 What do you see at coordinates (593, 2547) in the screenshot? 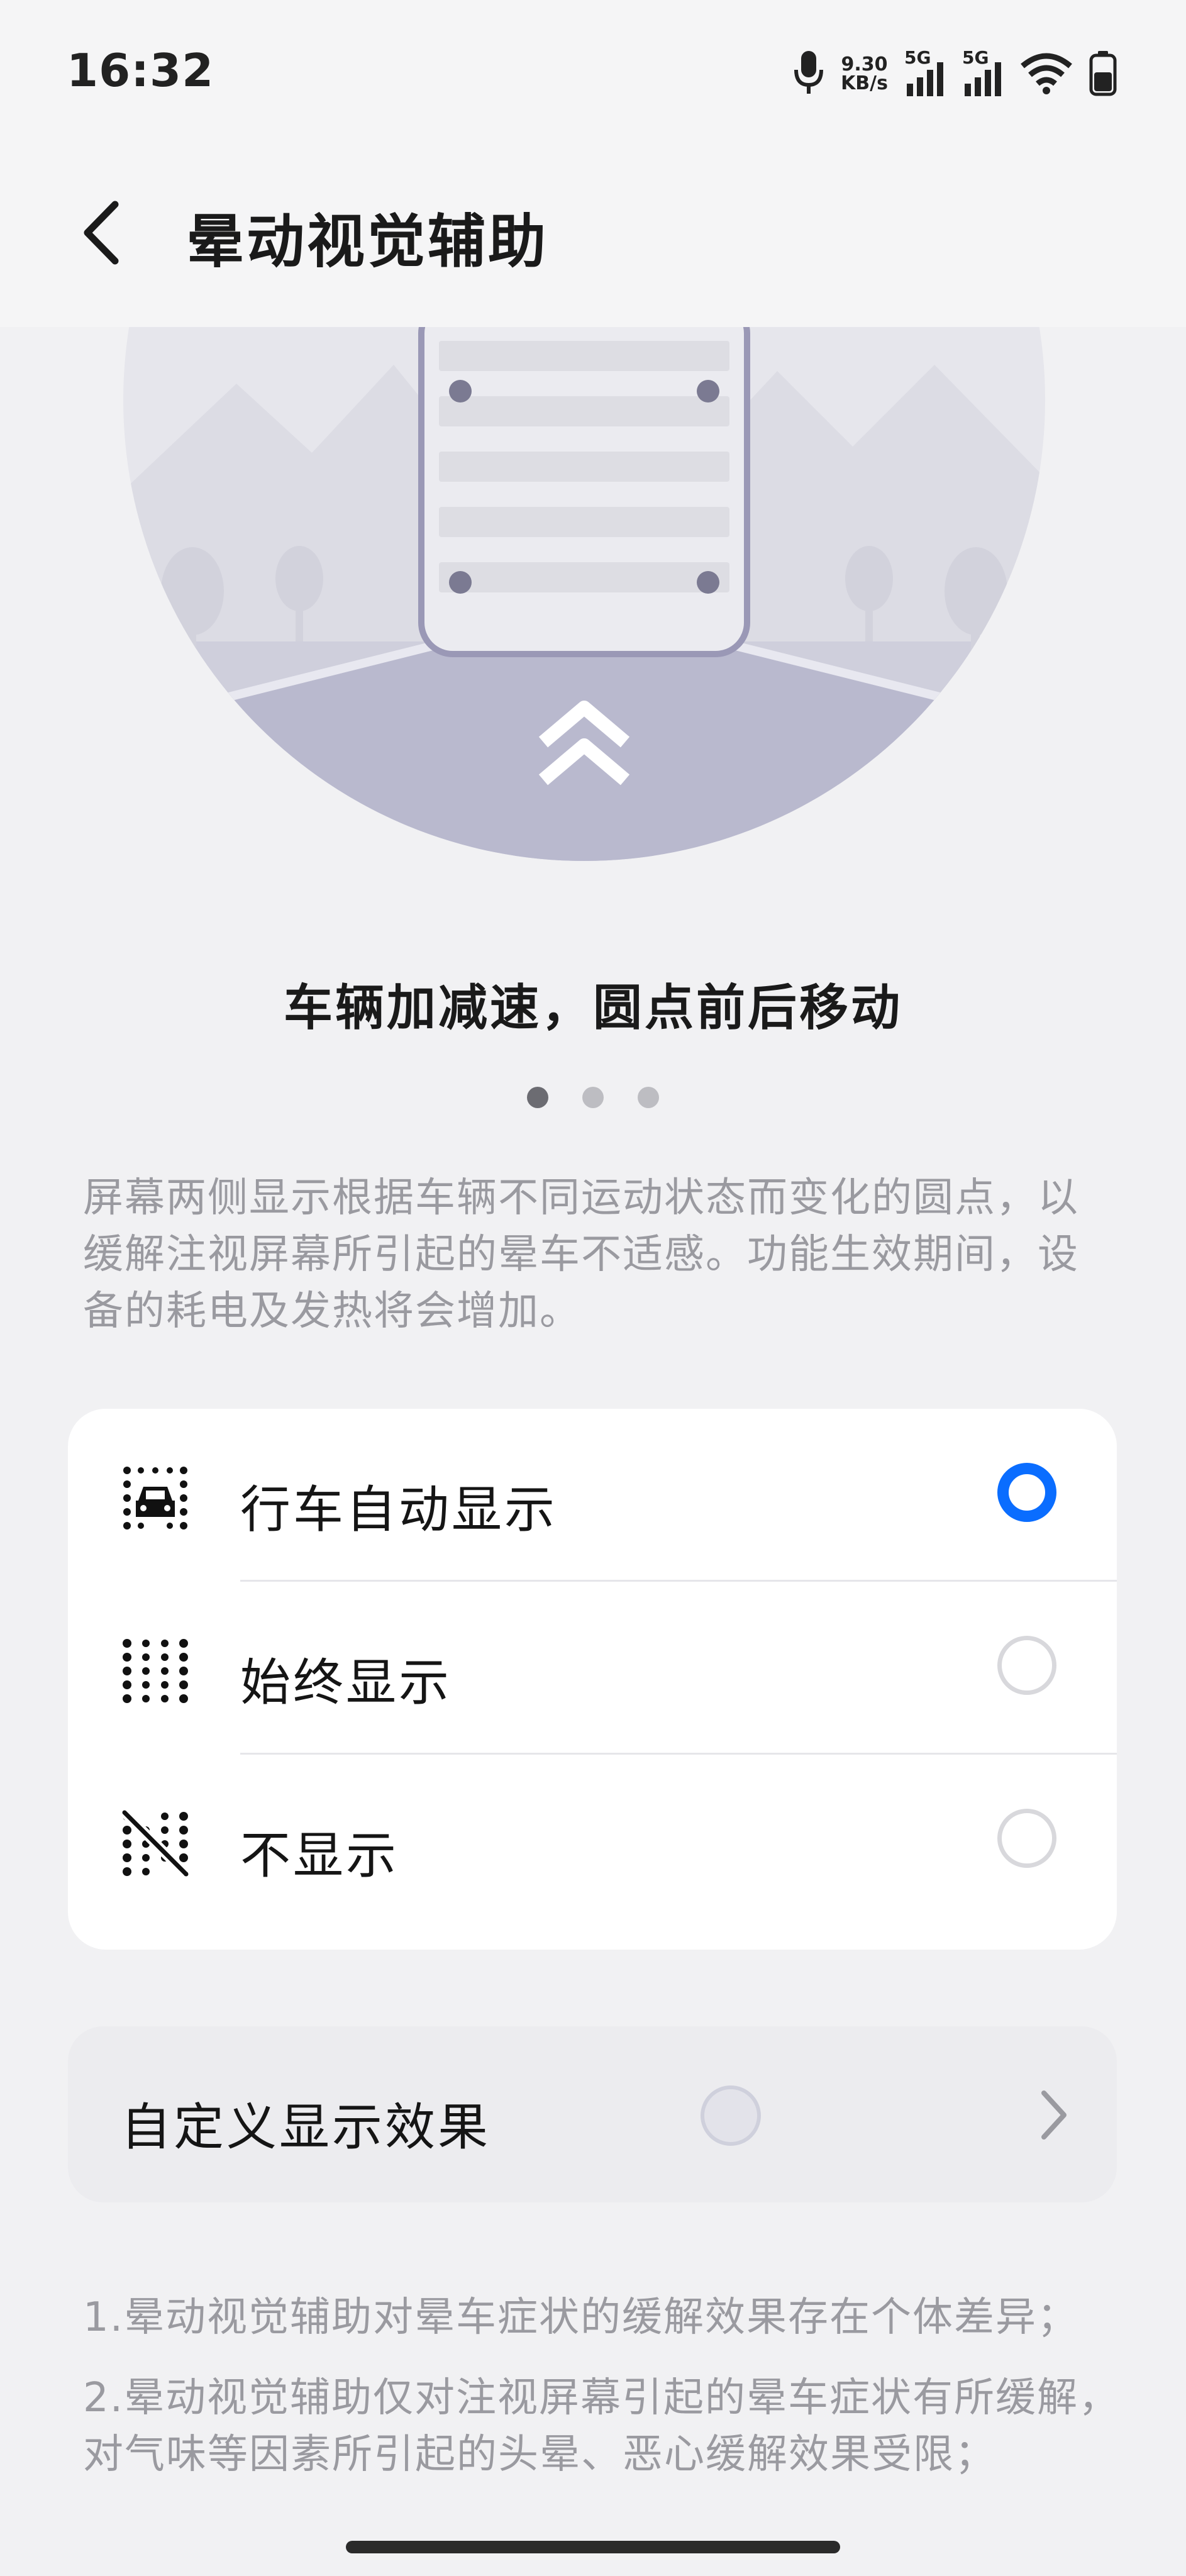
I see `home-indicator` at bounding box center [593, 2547].